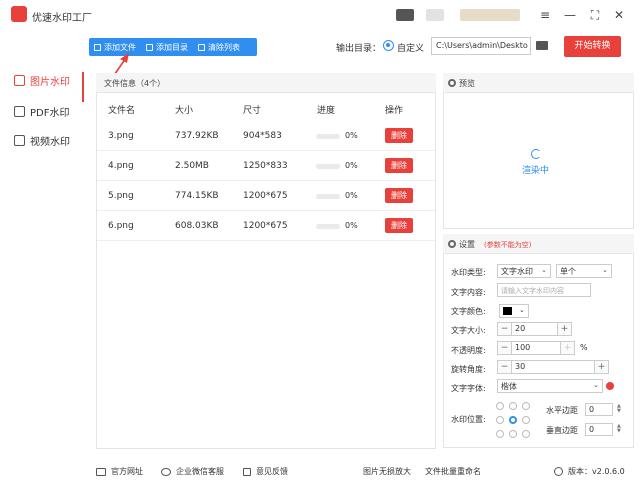 This screenshot has width=640, height=486. Describe the element at coordinates (192, 471) in the screenshot. I see `wechat-service-link: 企业微信客服` at that location.